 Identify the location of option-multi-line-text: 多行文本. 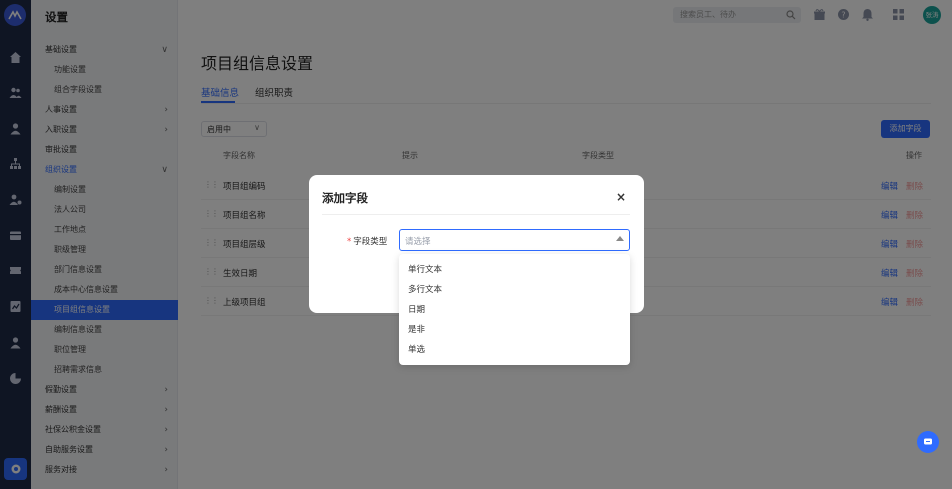
(514, 290).